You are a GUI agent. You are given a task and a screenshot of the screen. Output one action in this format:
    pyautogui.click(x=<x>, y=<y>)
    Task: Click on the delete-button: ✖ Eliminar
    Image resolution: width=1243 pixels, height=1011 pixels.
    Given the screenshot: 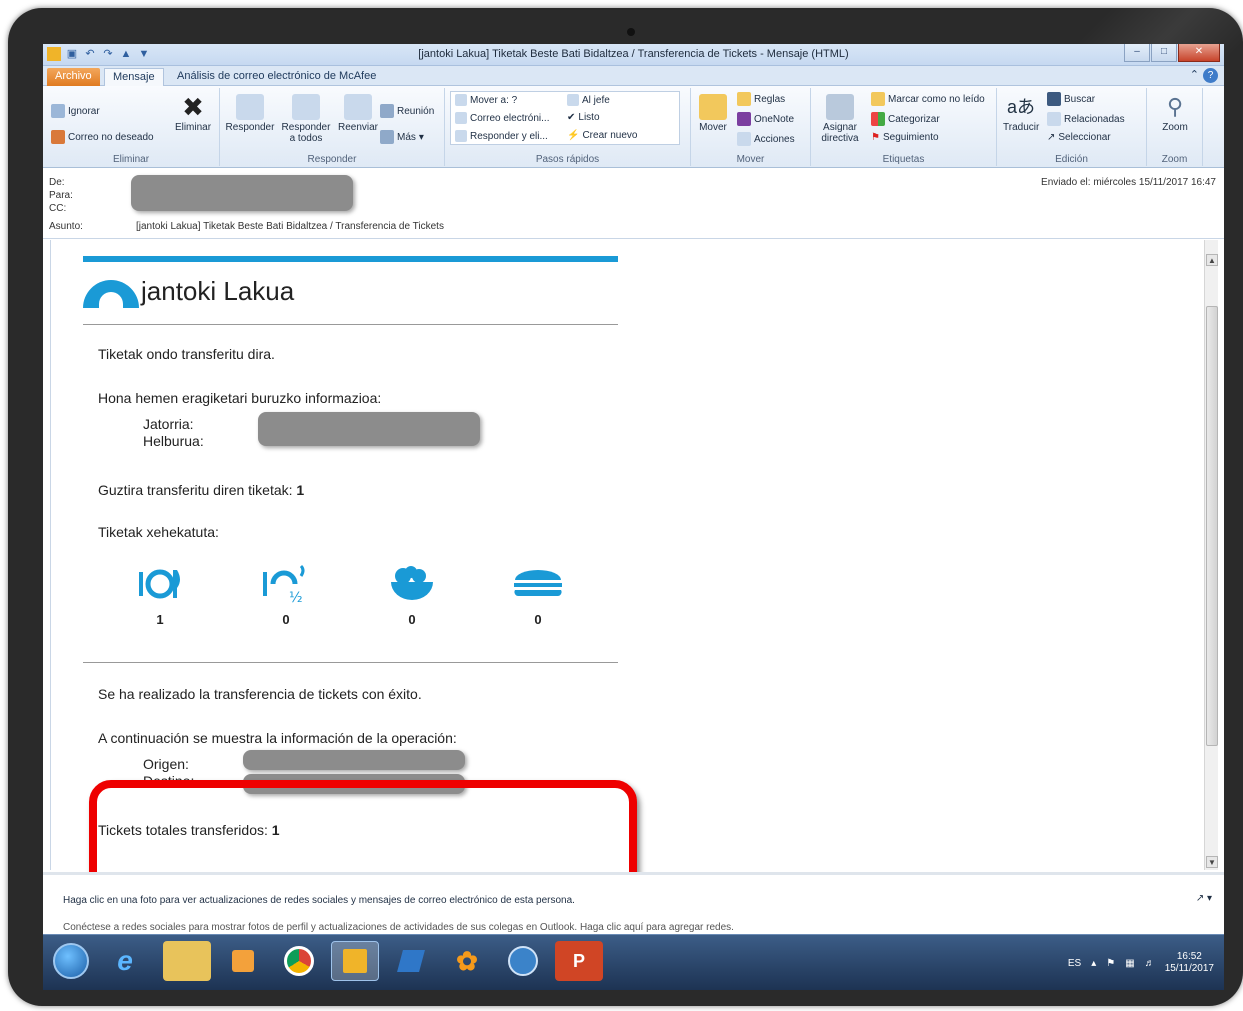 What is the action you would take?
    pyautogui.click(x=193, y=113)
    